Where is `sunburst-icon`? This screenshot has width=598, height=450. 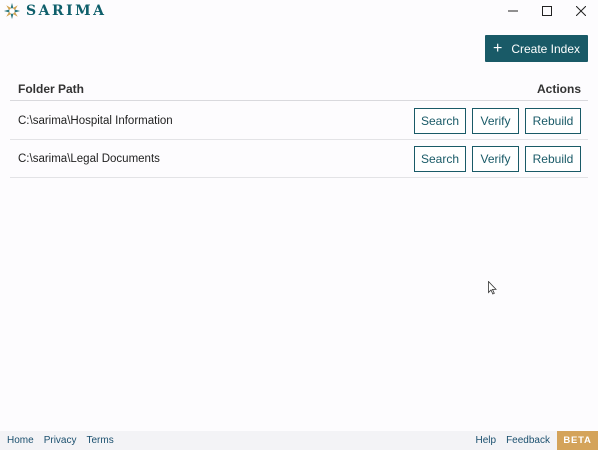
sunburst-icon is located at coordinates (12, 11).